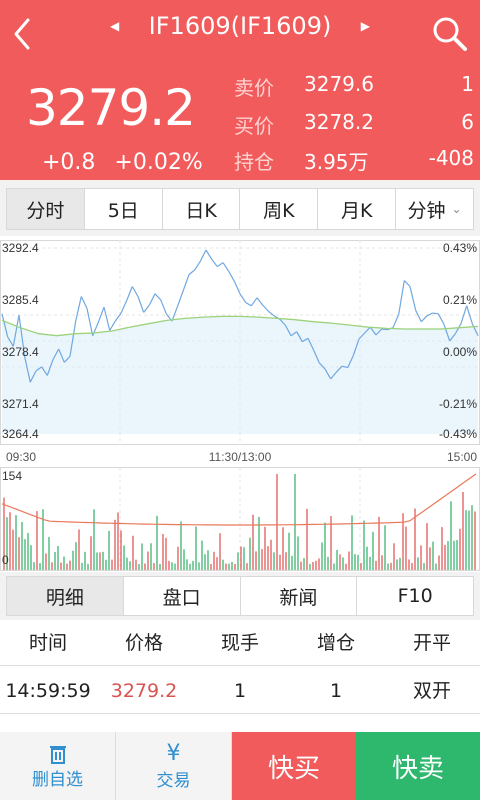  I want to click on pct-label-1: 0.43%, so click(460, 248).